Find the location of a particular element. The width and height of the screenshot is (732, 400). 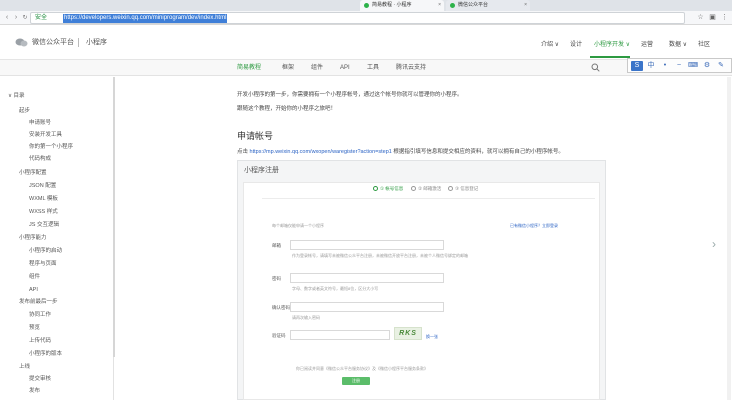

subnav-api: API is located at coordinates (345, 68).